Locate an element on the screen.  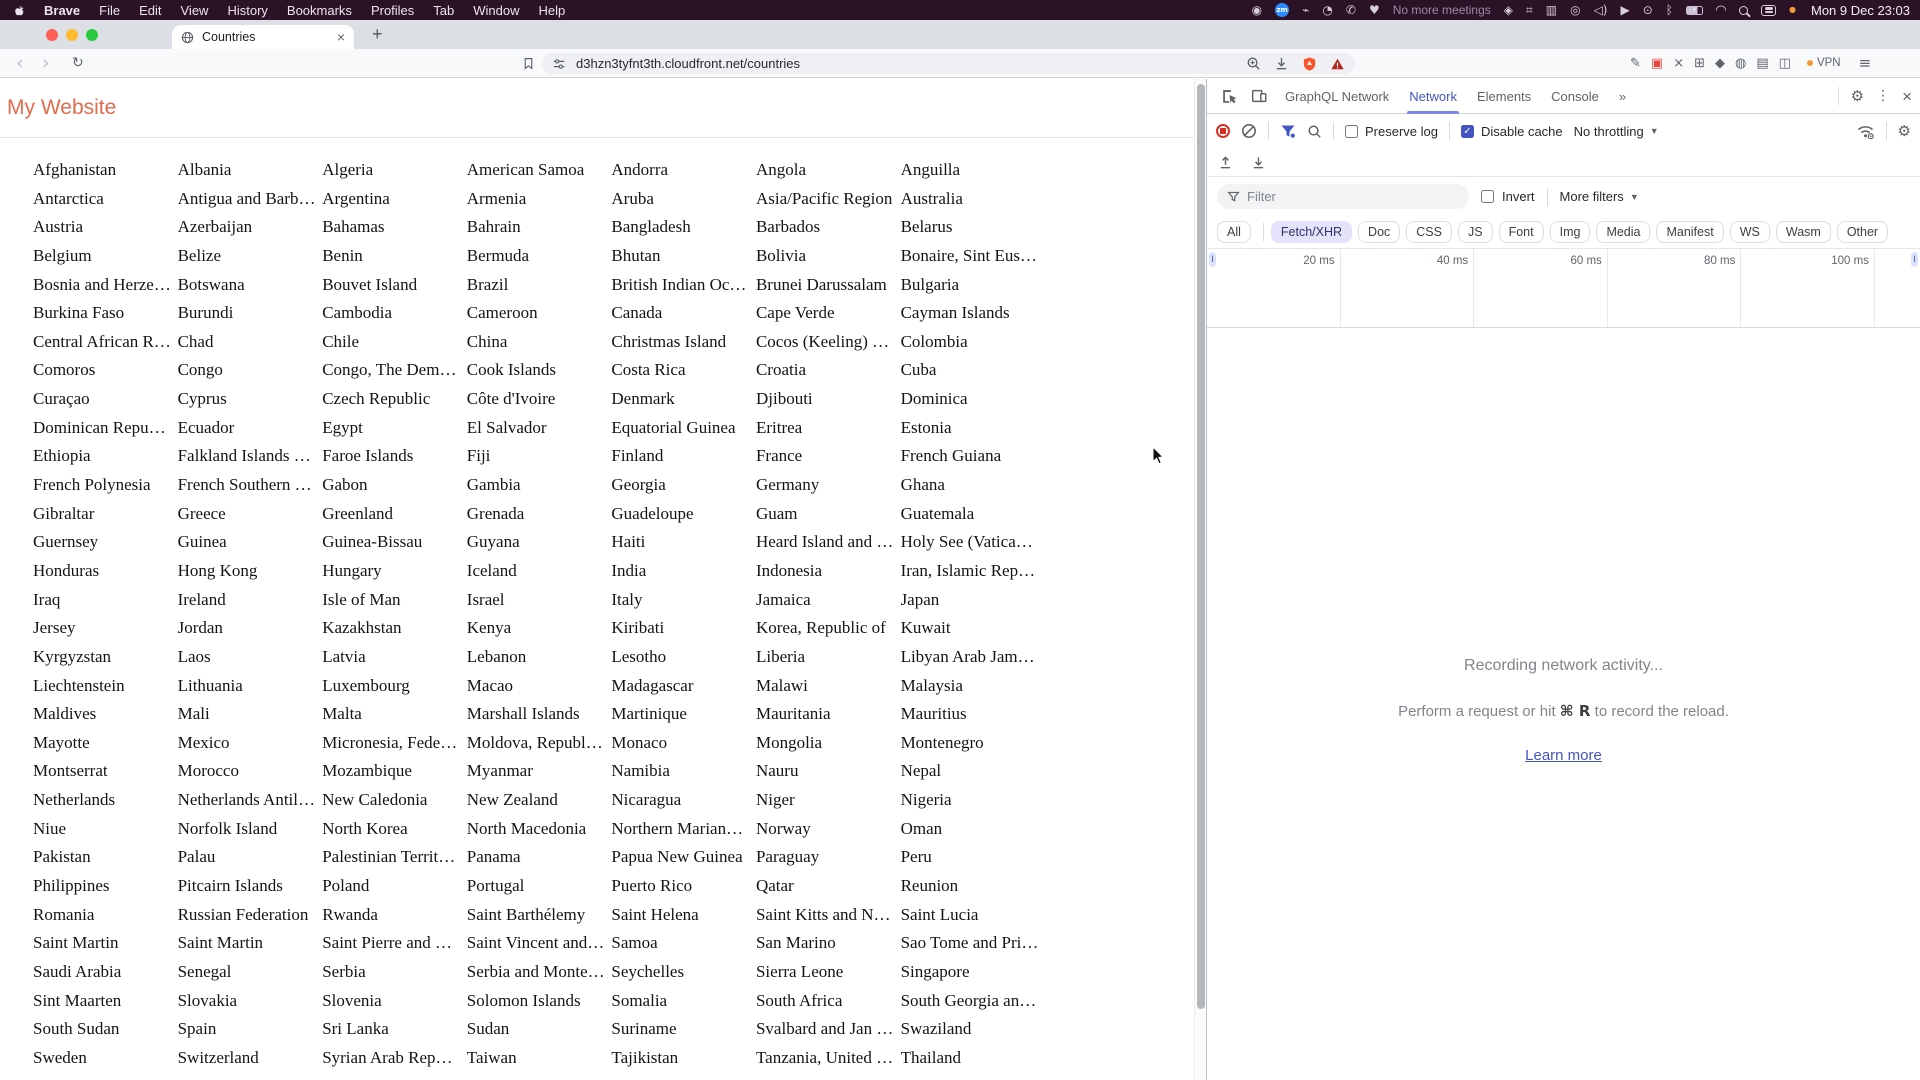
brave-shield-icon is located at coordinates (1309, 64).